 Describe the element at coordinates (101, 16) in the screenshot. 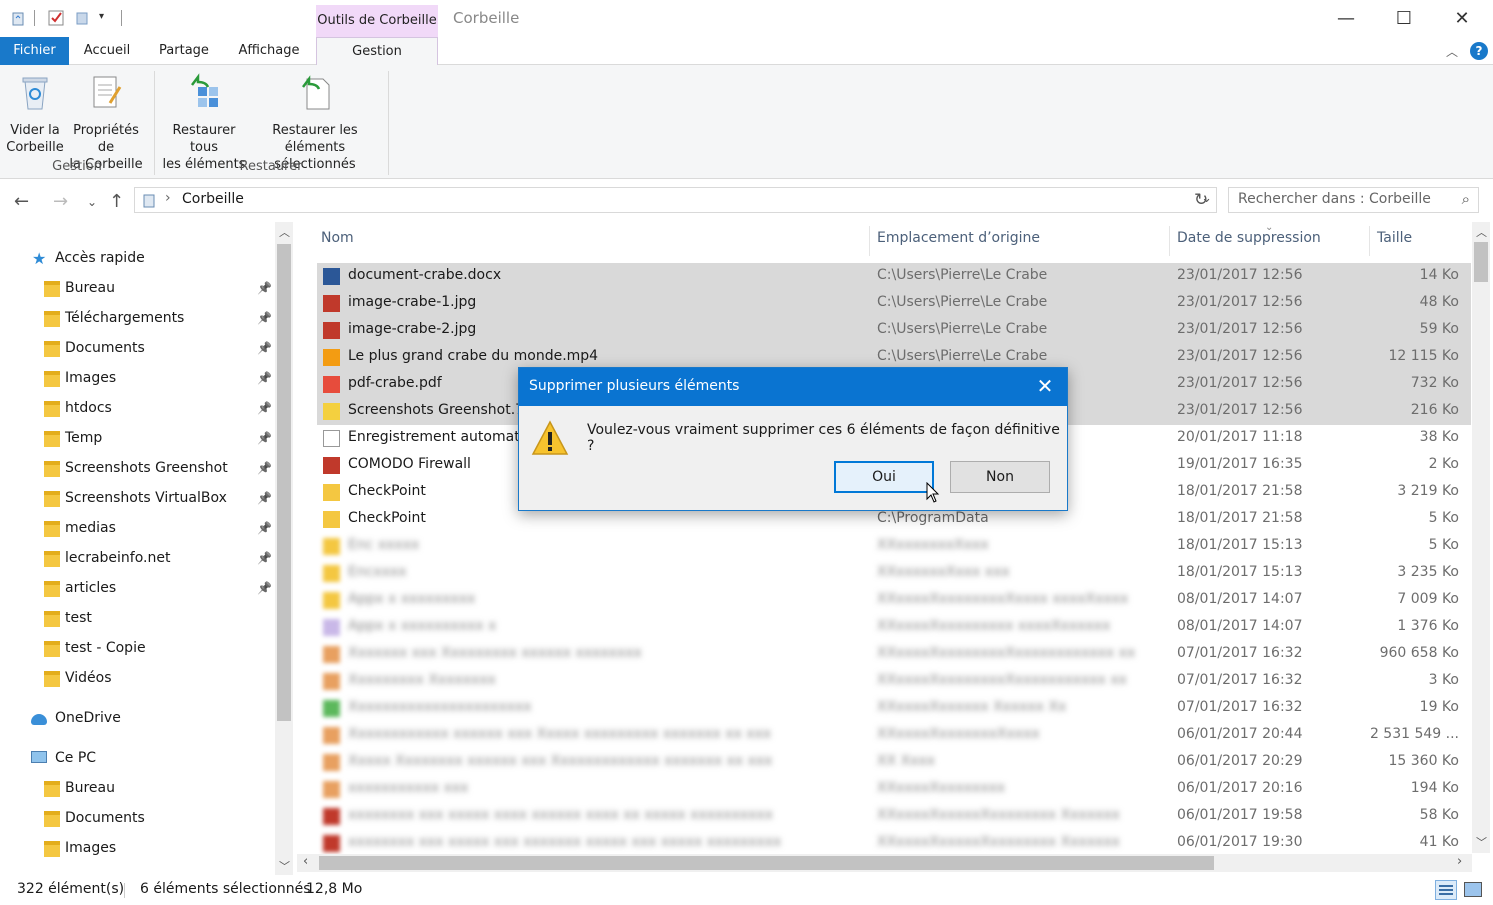

I see `chevron-down-icon: ▾` at that location.